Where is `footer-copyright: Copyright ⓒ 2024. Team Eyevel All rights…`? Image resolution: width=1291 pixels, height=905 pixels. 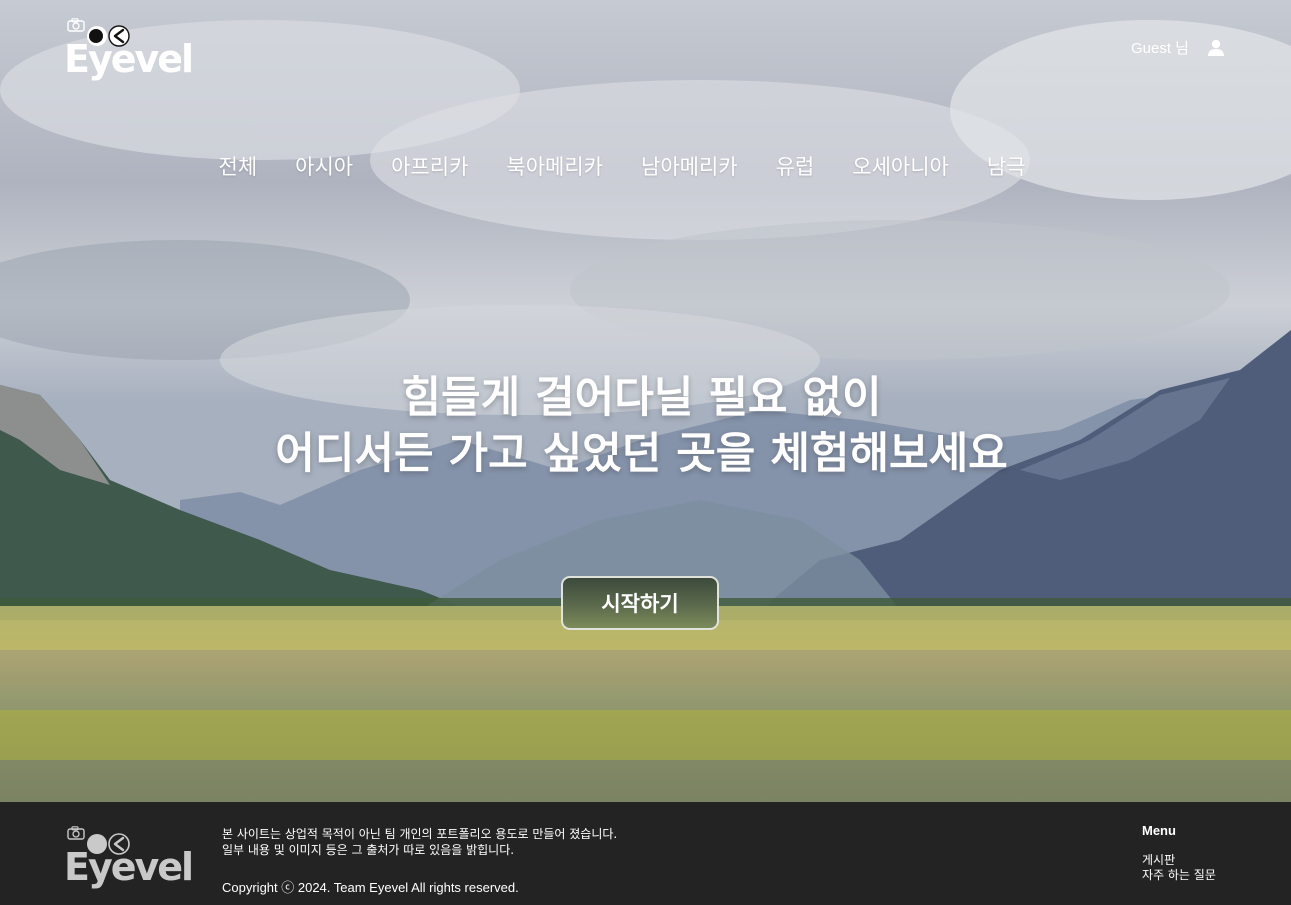 footer-copyright: Copyright ⓒ 2024. Team Eyevel All rights… is located at coordinates (370, 887).